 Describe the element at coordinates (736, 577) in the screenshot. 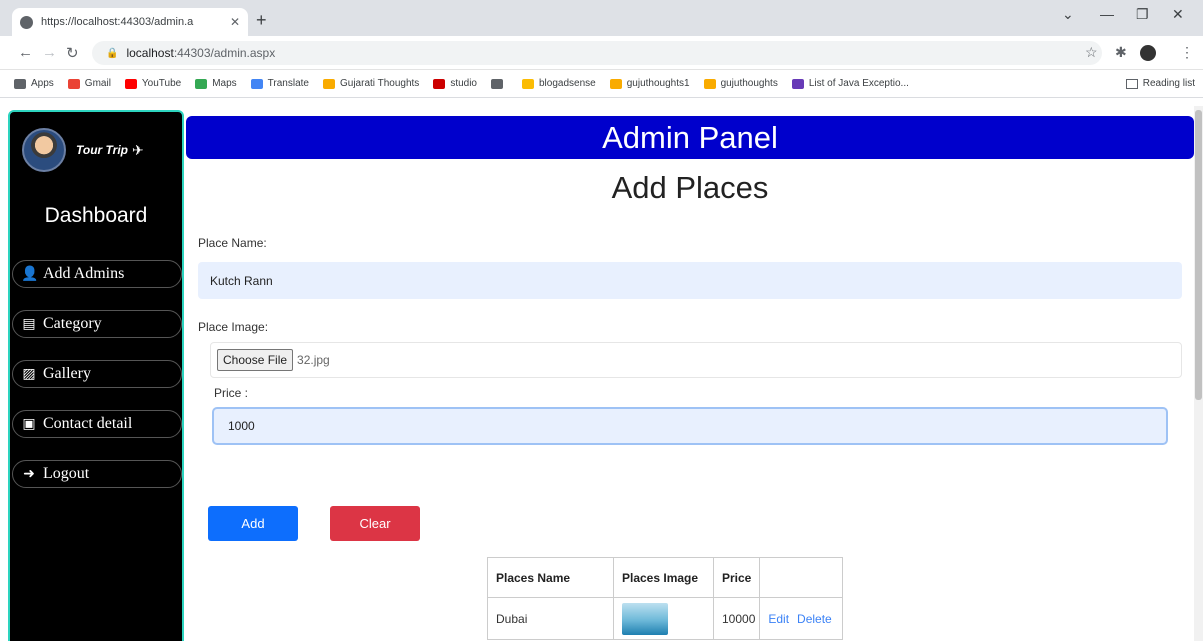

I see `column-header: Price` at that location.